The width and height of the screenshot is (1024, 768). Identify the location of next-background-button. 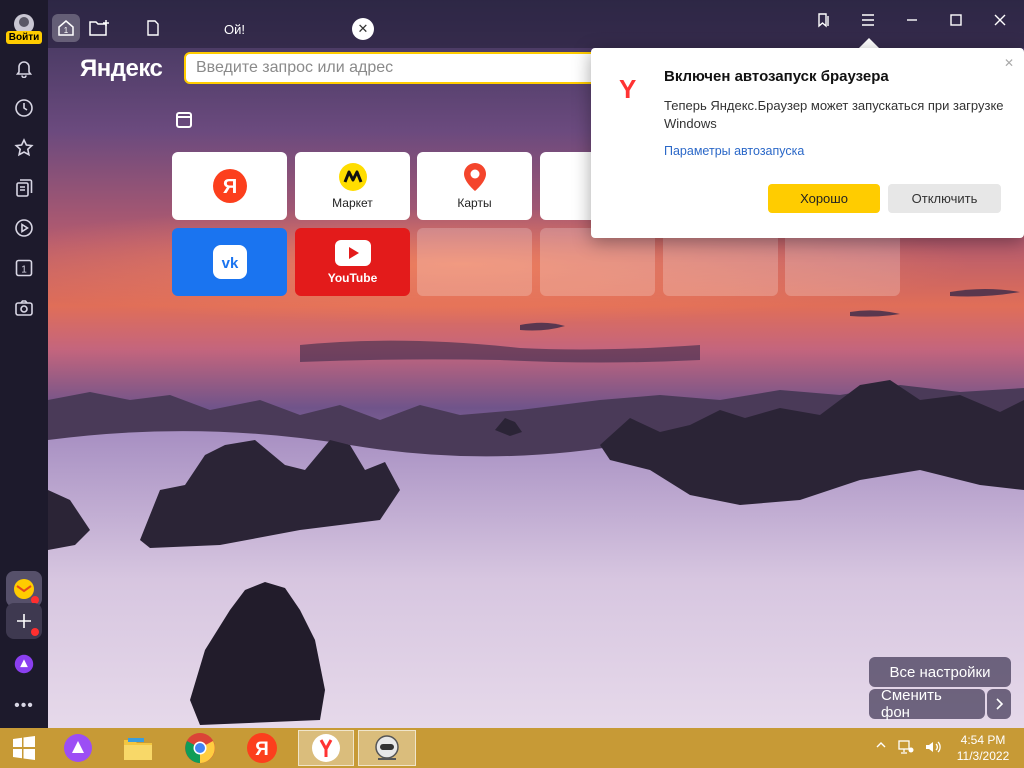
(999, 704).